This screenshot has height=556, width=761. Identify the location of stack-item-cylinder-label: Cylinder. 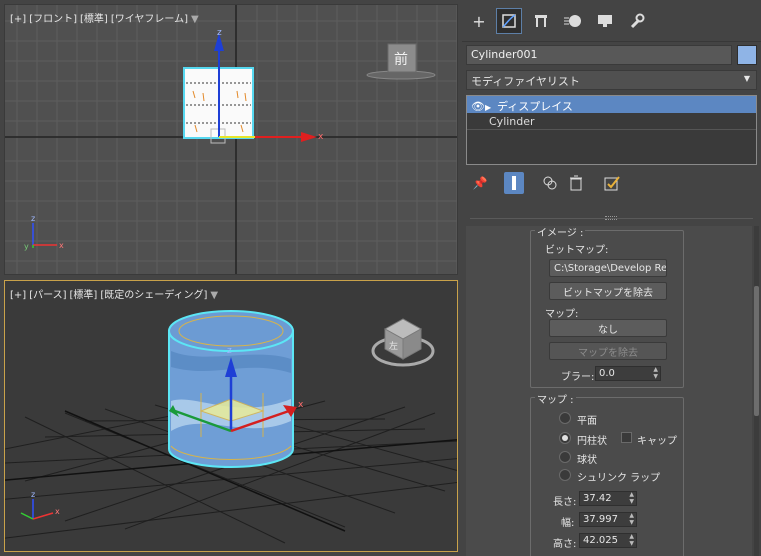
(512, 121).